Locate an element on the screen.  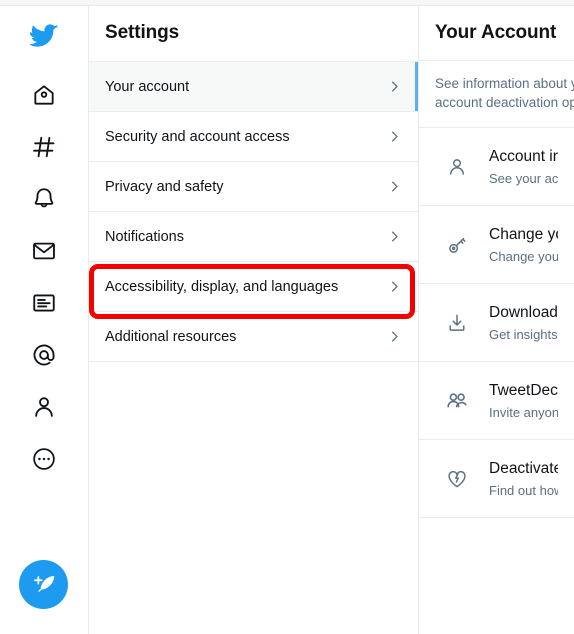
broken-heart-icon is located at coordinates (457, 479).